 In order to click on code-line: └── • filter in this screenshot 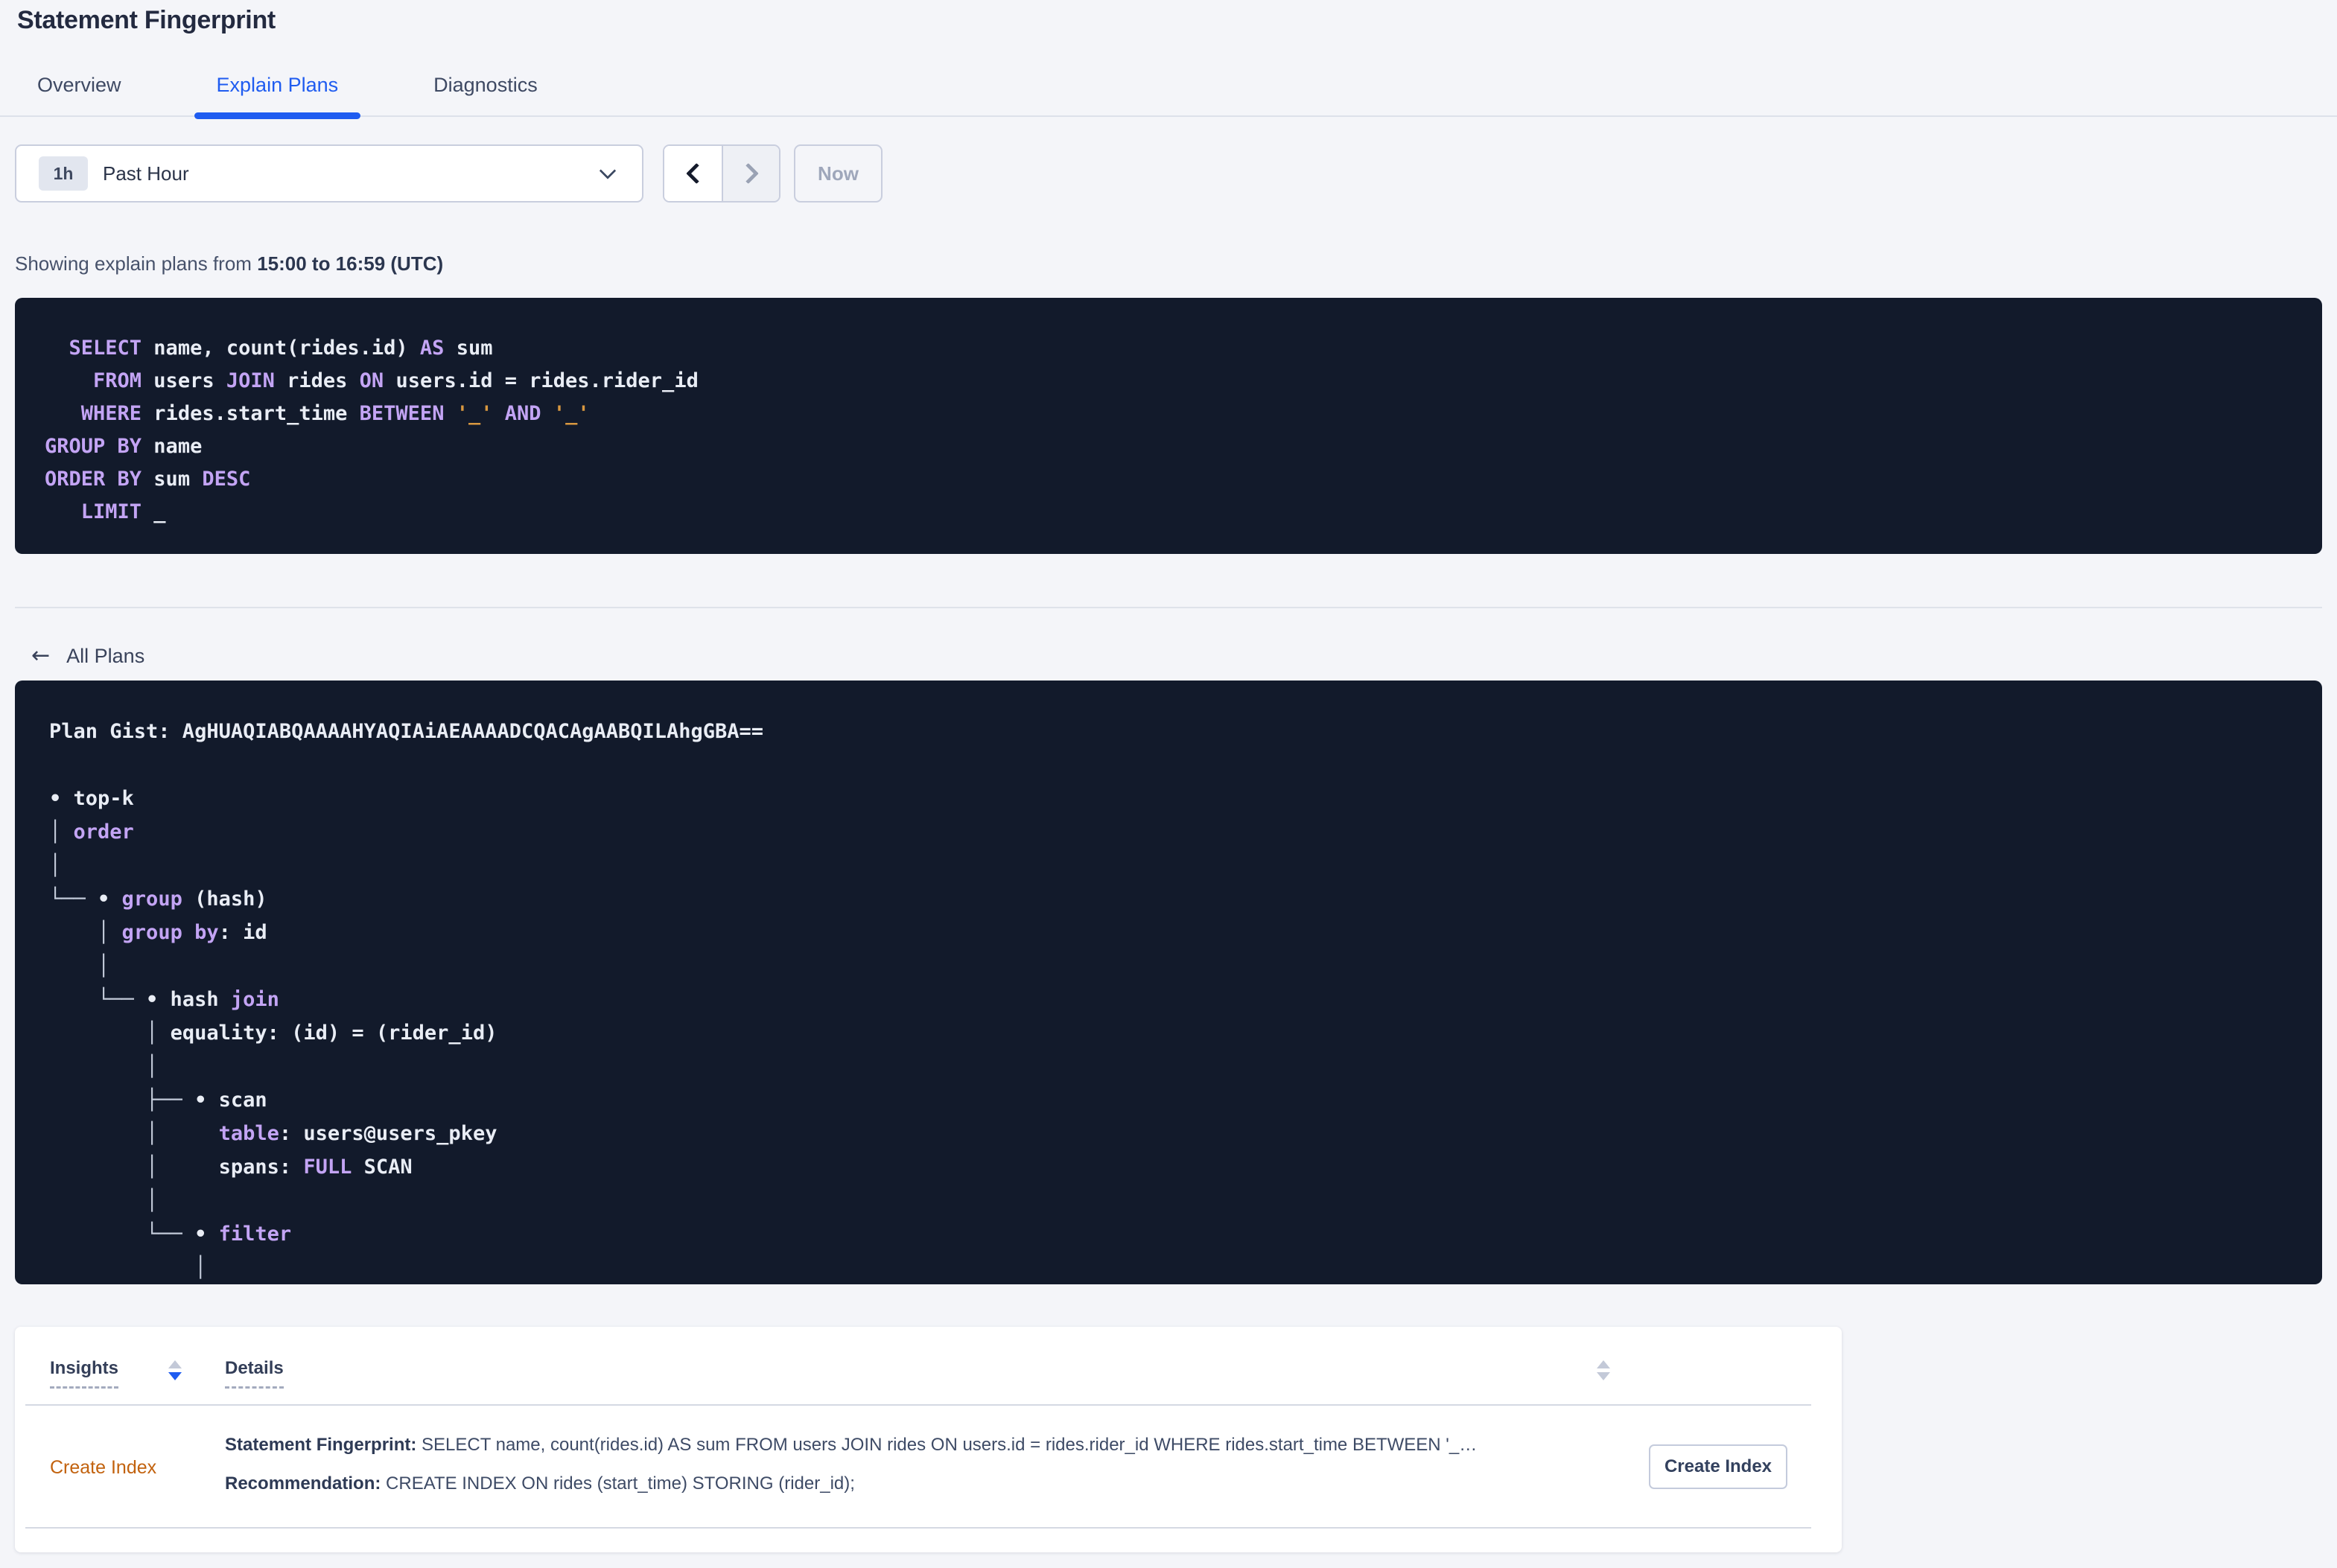, I will do `click(171, 1234)`.